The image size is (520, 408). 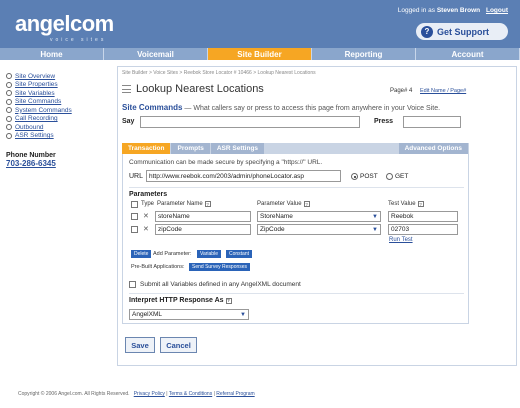 I want to click on nav-tab-reporting: Reporting, so click(x=364, y=54).